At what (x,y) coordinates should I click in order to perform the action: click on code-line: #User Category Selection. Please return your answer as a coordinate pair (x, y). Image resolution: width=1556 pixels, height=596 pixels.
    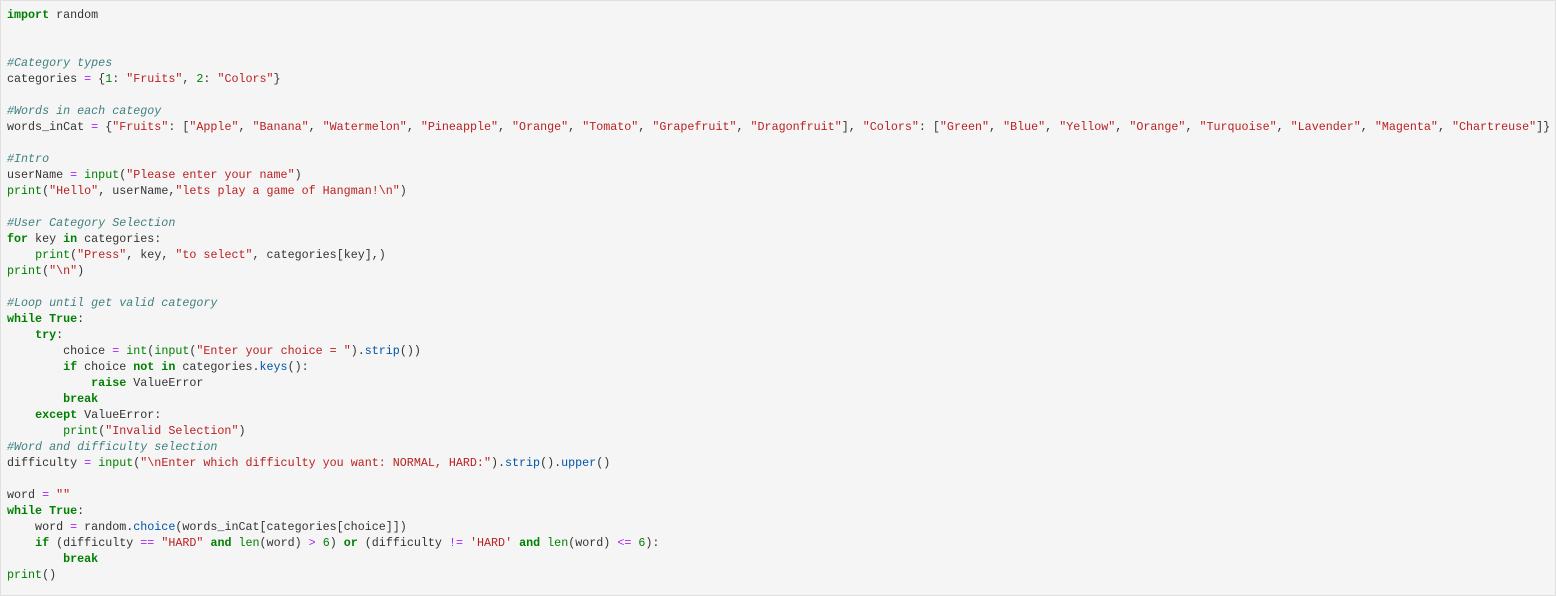
    Looking at the image, I should click on (778, 223).